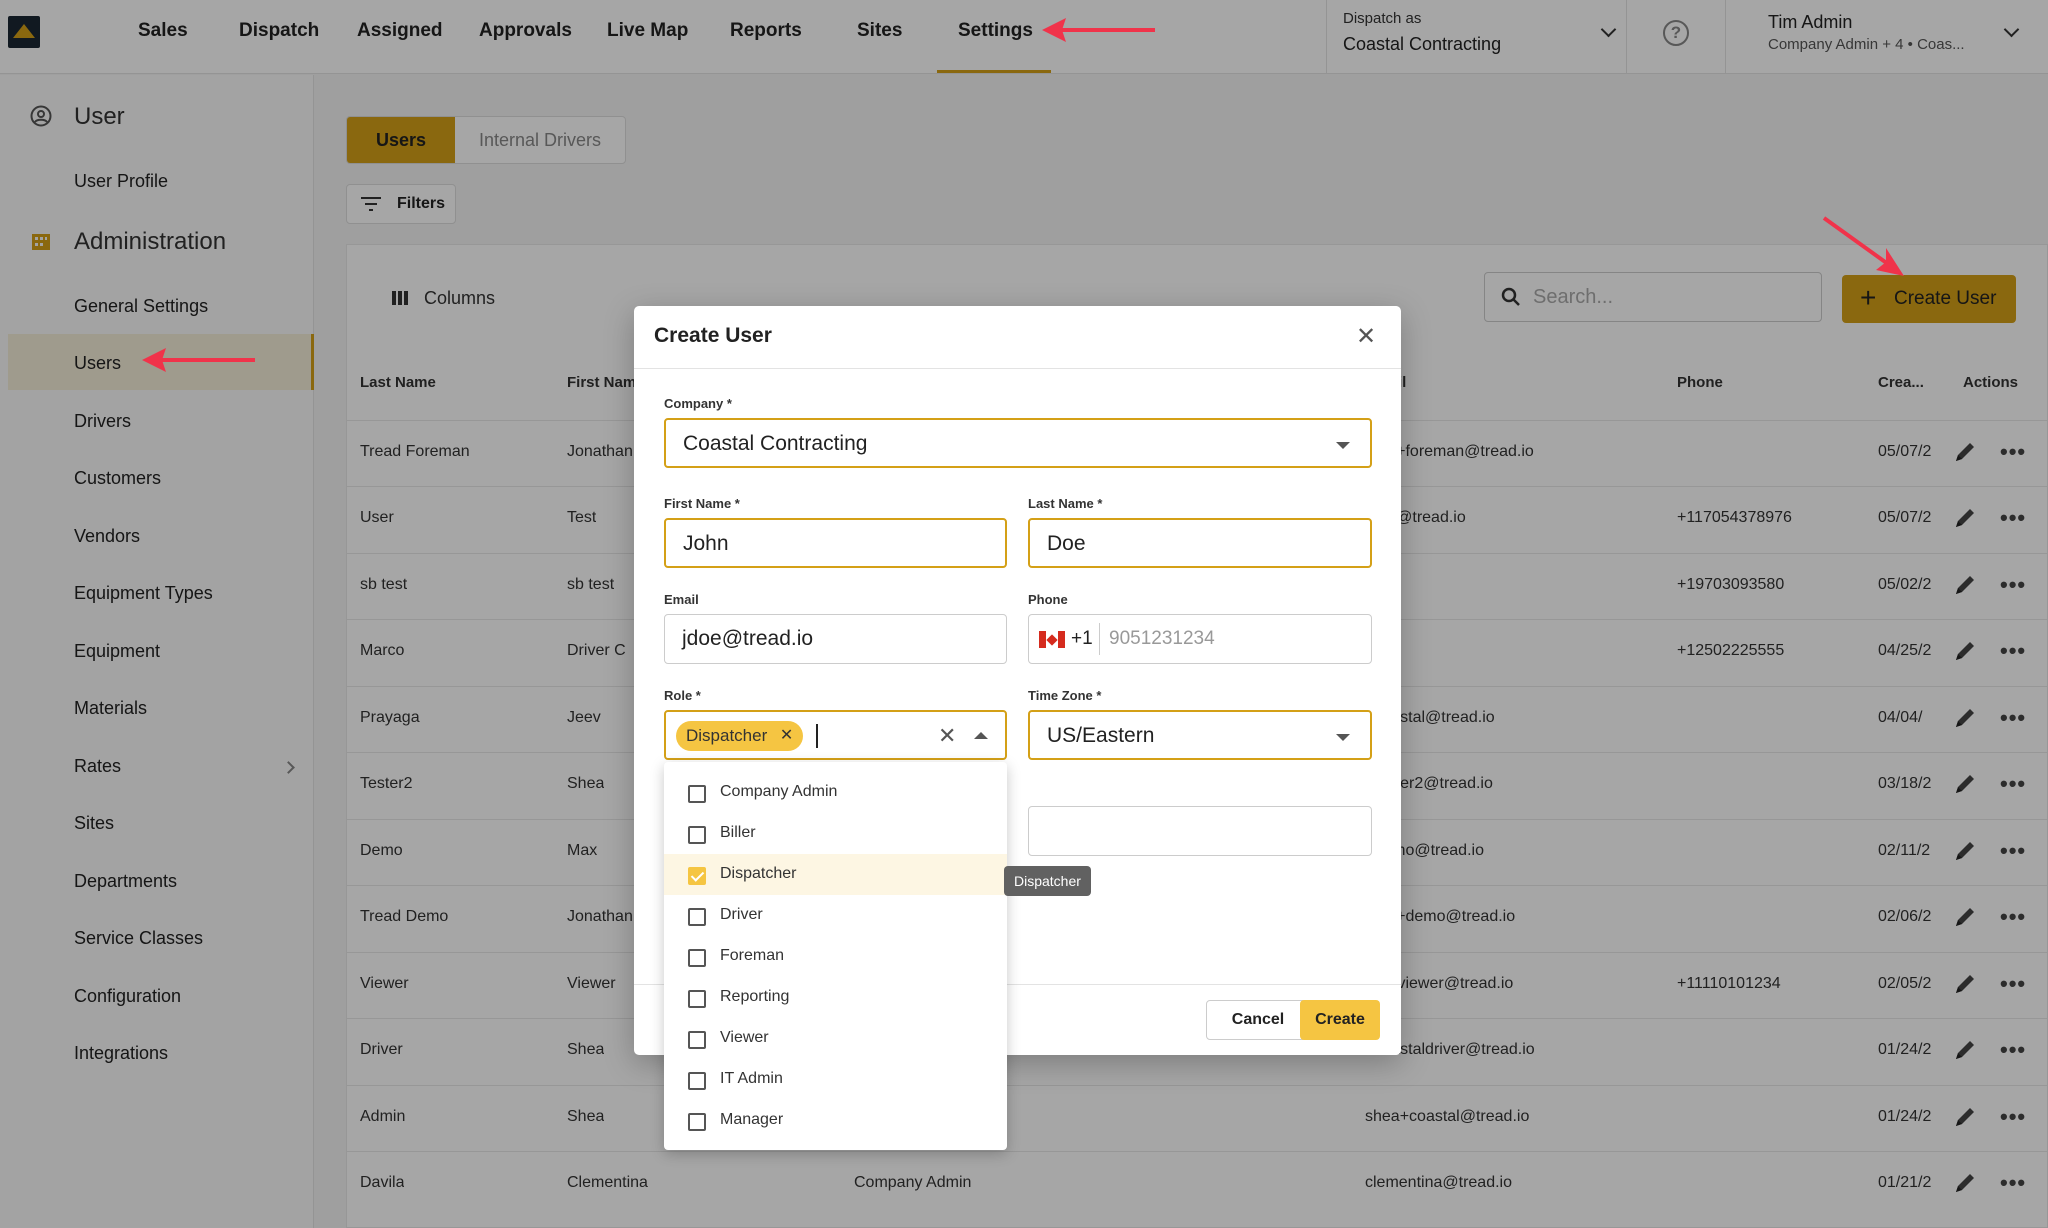 The image size is (2048, 1228). Describe the element at coordinates (786, 736) in the screenshot. I see `remove-chip-icon: ✕` at that location.